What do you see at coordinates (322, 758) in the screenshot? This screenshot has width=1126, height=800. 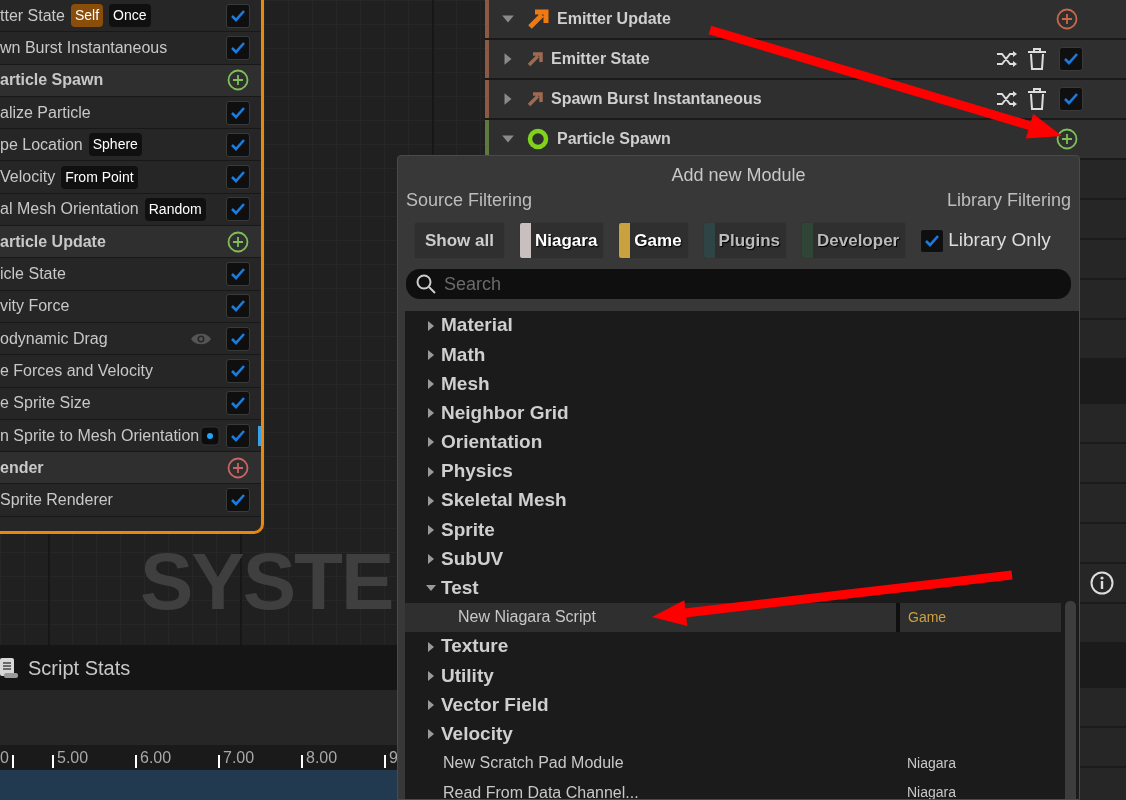 I see `tick-label: 8.00` at bounding box center [322, 758].